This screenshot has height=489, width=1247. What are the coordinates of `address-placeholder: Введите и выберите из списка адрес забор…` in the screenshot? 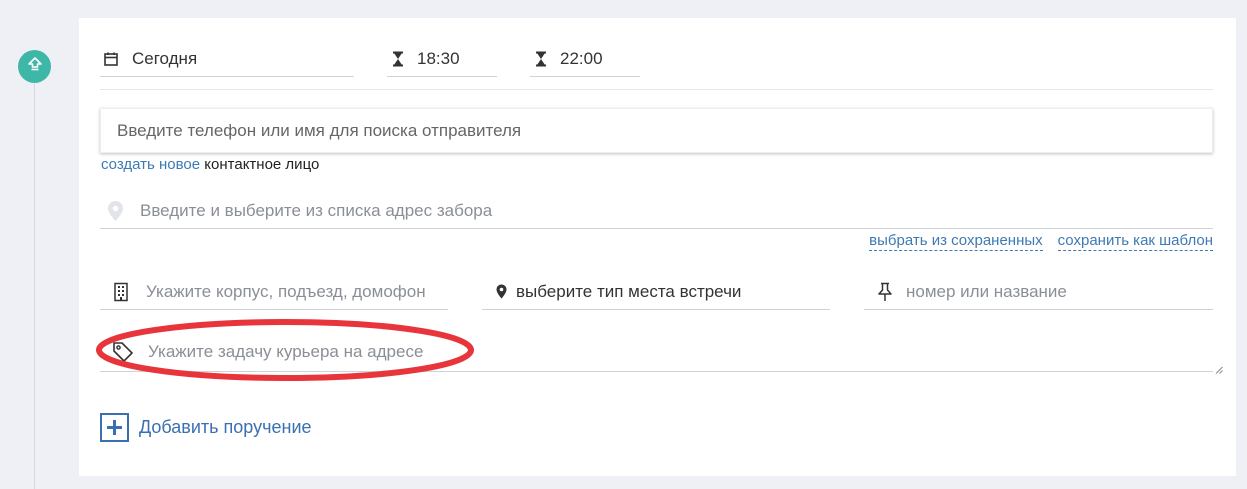 It's located at (316, 210).